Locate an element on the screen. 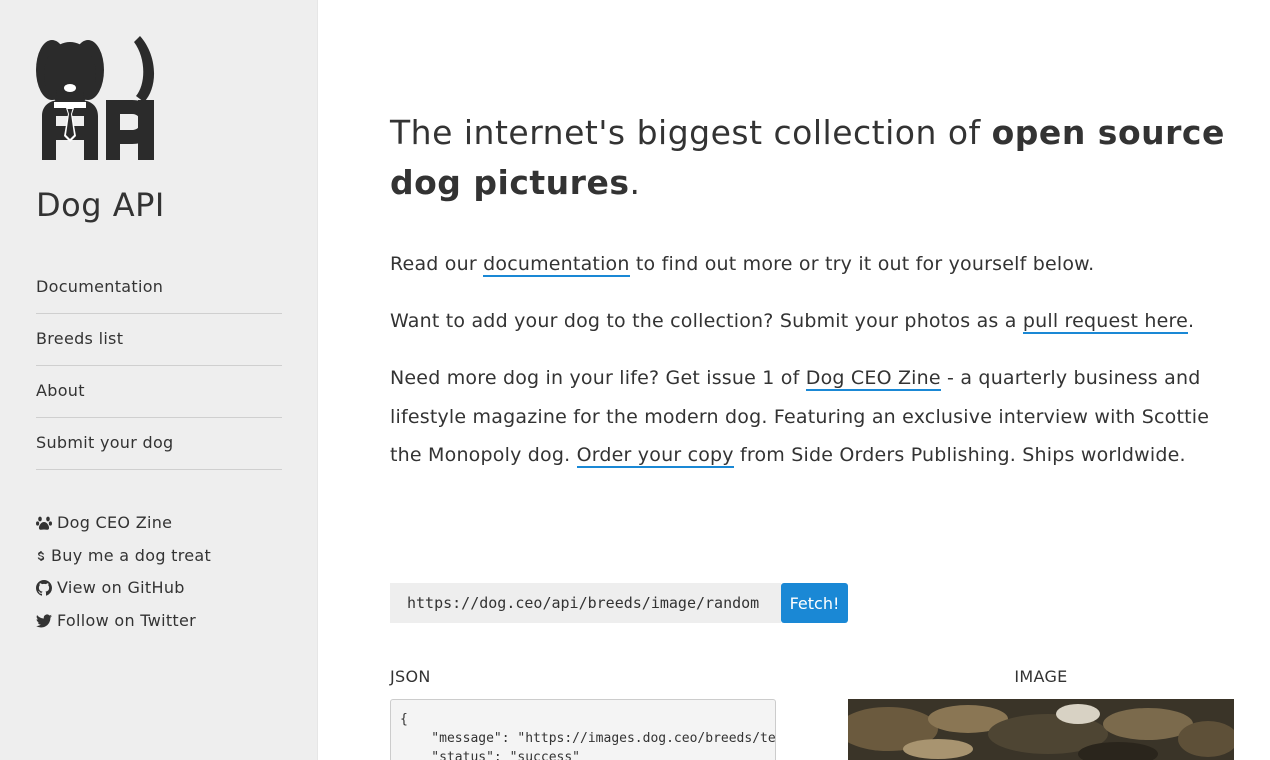 Image resolution: width=1270 pixels, height=760 pixels. dog-treat-link: Buy me a dog treat is located at coordinates (131, 556).